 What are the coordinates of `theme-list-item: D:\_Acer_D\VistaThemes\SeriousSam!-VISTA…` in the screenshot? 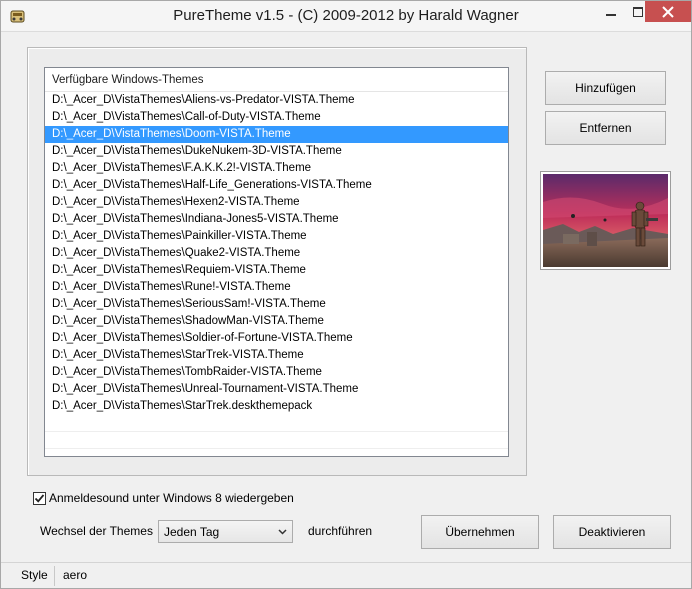 It's located at (276, 304).